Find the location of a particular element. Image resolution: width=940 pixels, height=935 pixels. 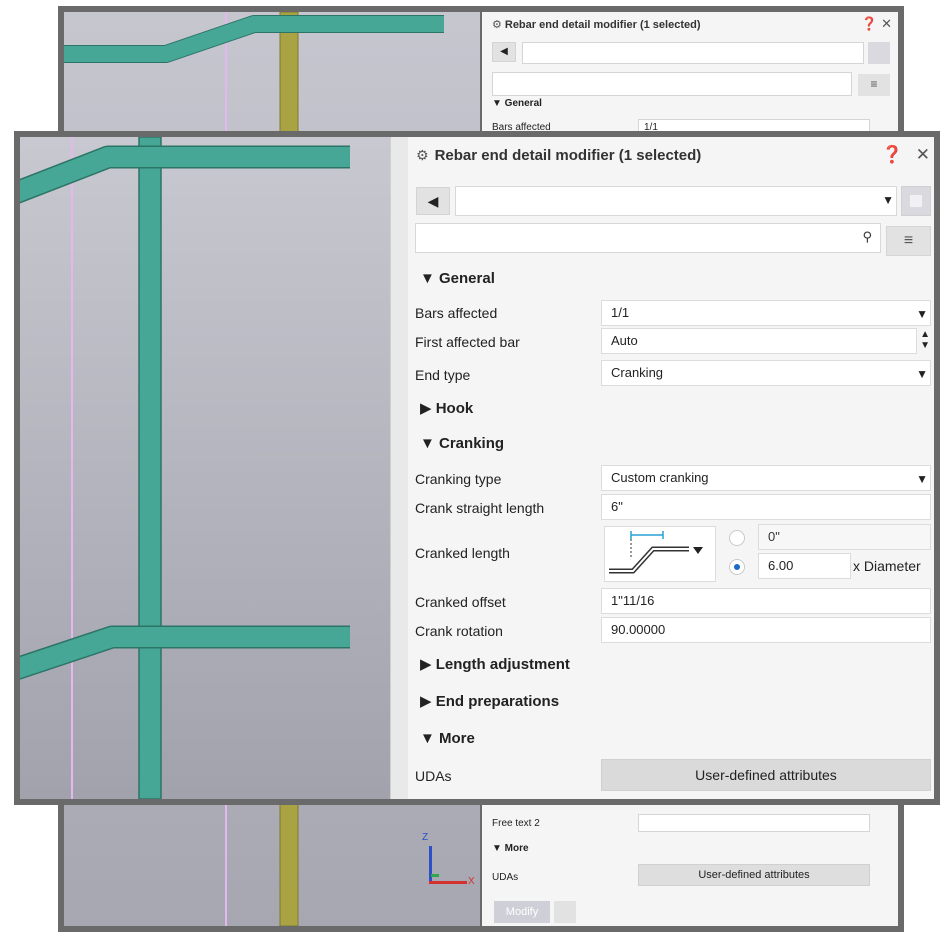

z-axis-label: Z is located at coordinates (425, 837).